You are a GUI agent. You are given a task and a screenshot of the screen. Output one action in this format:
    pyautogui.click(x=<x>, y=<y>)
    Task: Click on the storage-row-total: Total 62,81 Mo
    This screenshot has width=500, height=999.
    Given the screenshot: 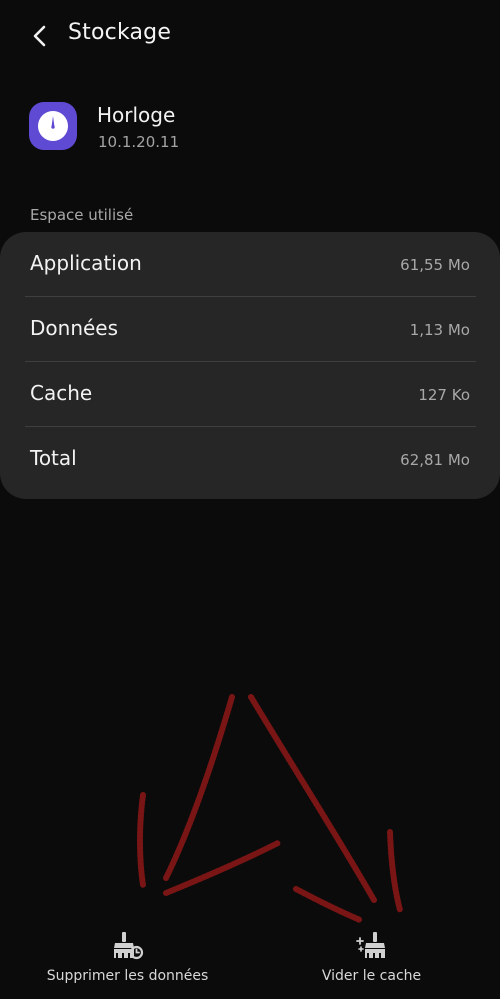 What is the action you would take?
    pyautogui.click(x=250, y=459)
    